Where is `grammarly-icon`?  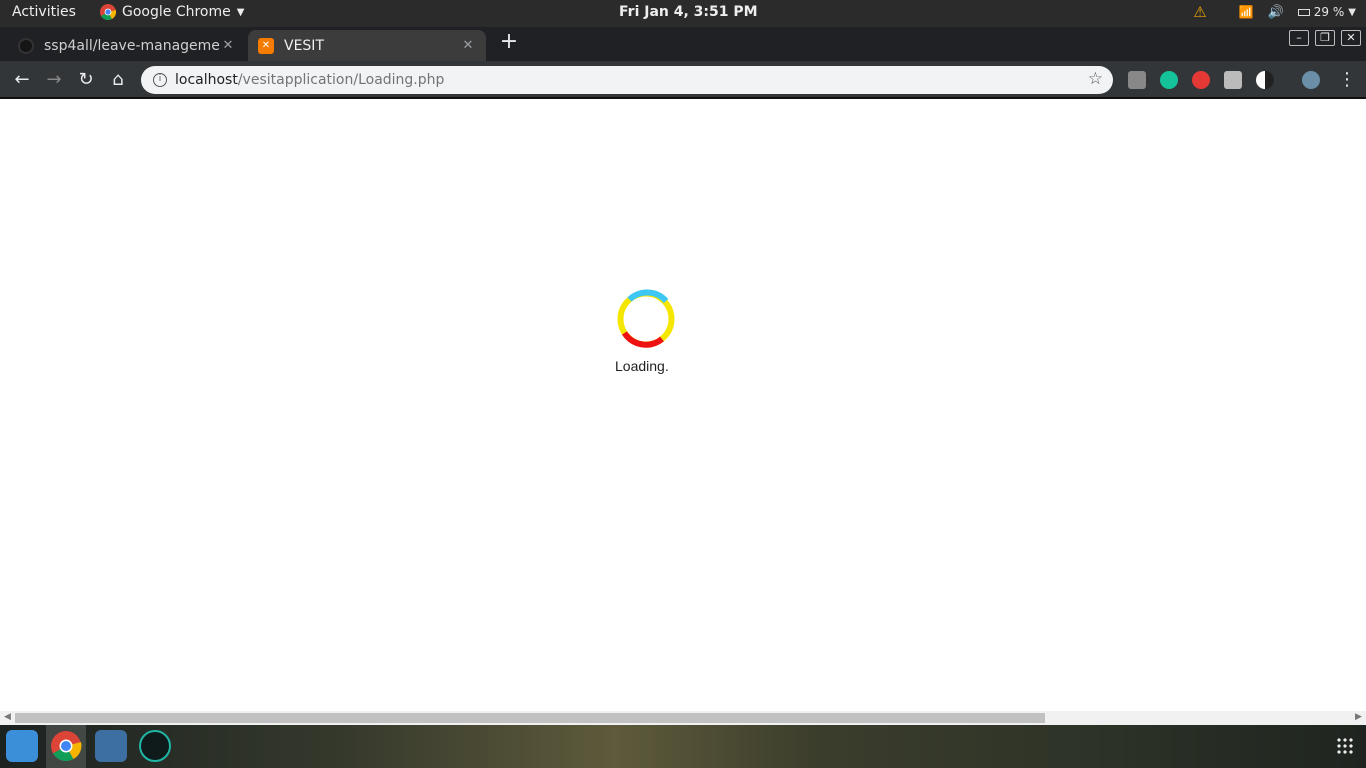
grammarly-icon is located at coordinates (1169, 80).